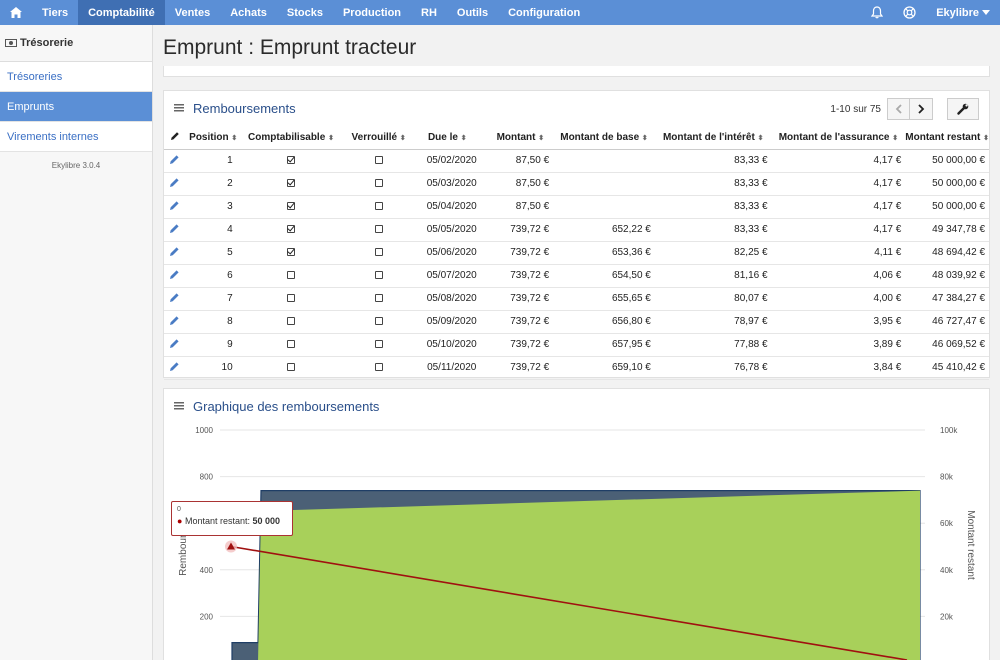 The image size is (1000, 660). I want to click on nav-ventes: Ventes, so click(192, 12).